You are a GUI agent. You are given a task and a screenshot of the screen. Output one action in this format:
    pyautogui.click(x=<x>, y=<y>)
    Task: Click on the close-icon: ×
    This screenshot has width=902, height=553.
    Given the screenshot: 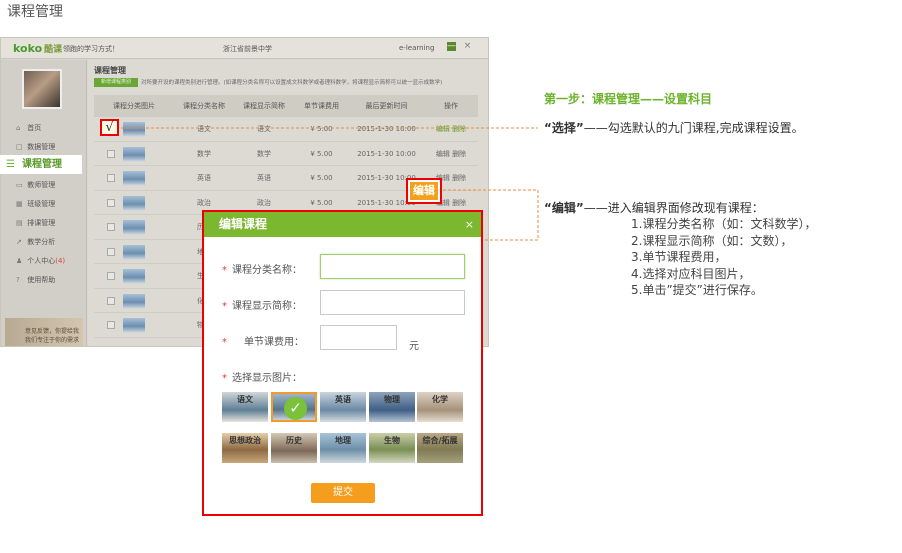 What is the action you would take?
    pyautogui.click(x=469, y=224)
    